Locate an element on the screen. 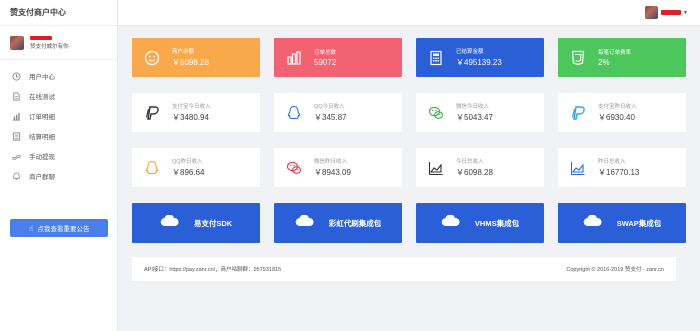  income-label: QQ昨日收入 is located at coordinates (187, 162).